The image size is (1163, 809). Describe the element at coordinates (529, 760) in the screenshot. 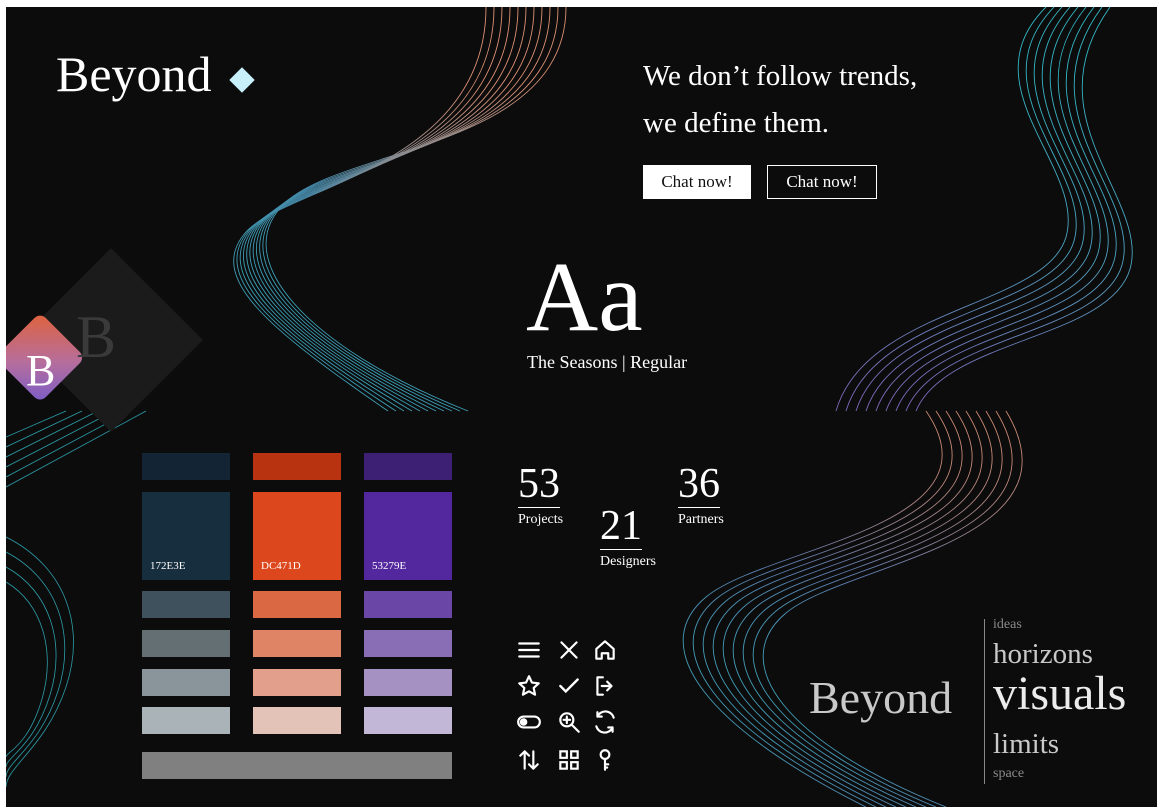

I see `sort-icon` at that location.